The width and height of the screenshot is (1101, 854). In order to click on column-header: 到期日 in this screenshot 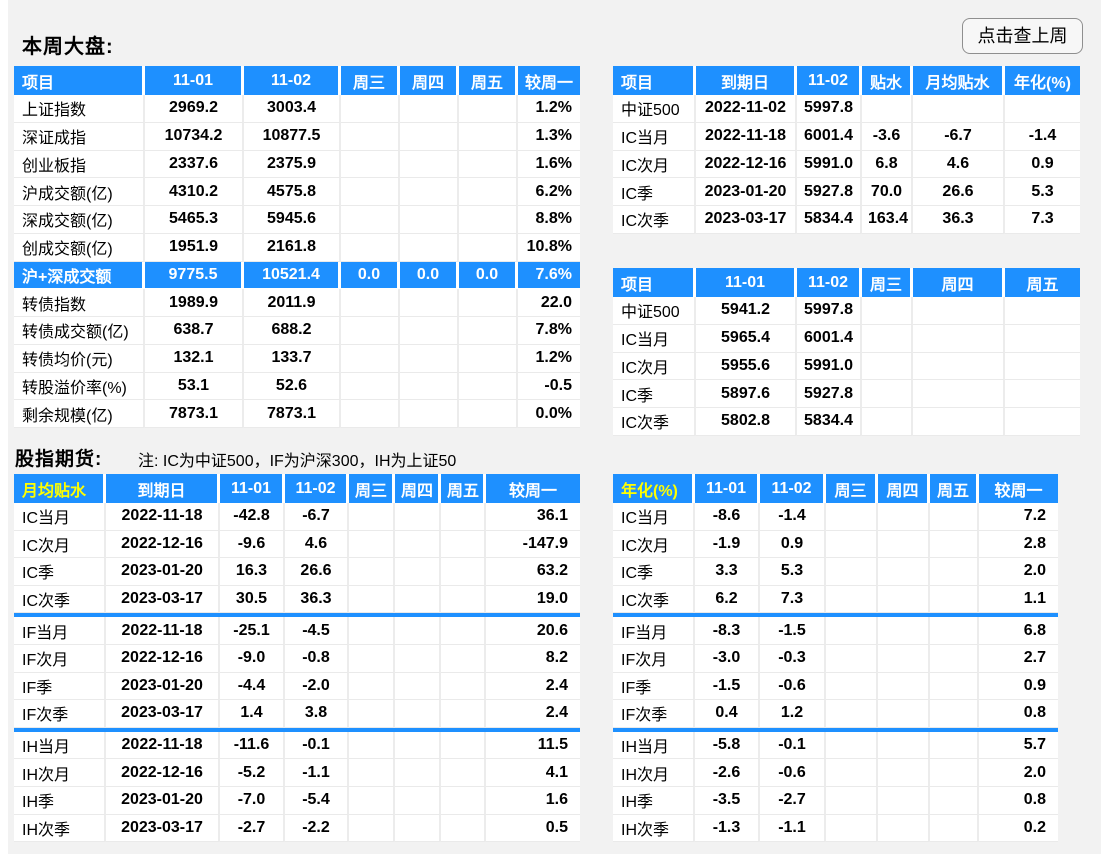, I will do `click(163, 488)`.